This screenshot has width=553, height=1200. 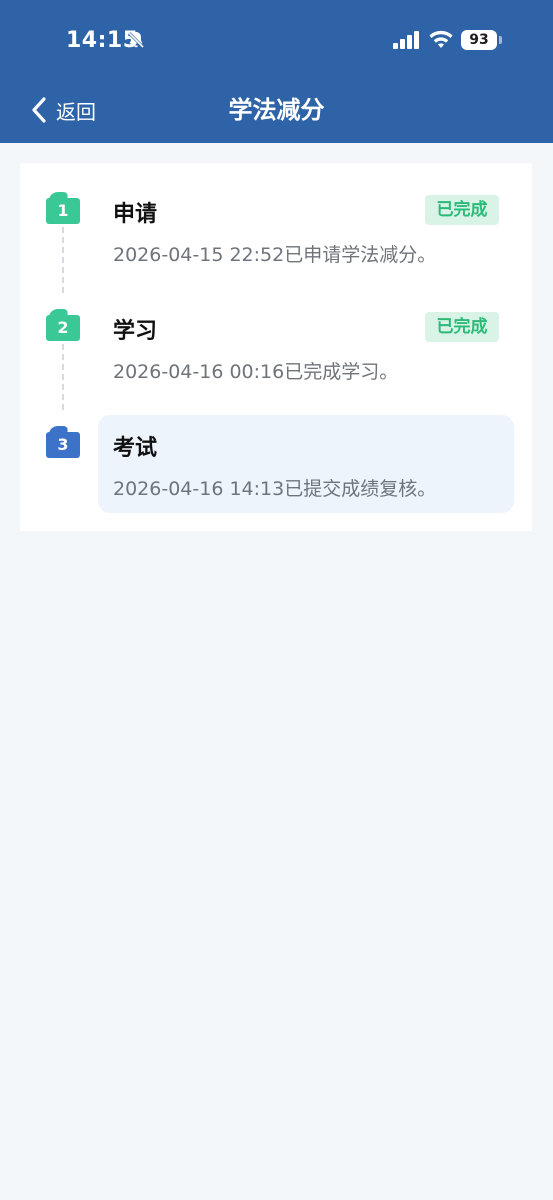 What do you see at coordinates (63, 328) in the screenshot?
I see `step-number: 2` at bounding box center [63, 328].